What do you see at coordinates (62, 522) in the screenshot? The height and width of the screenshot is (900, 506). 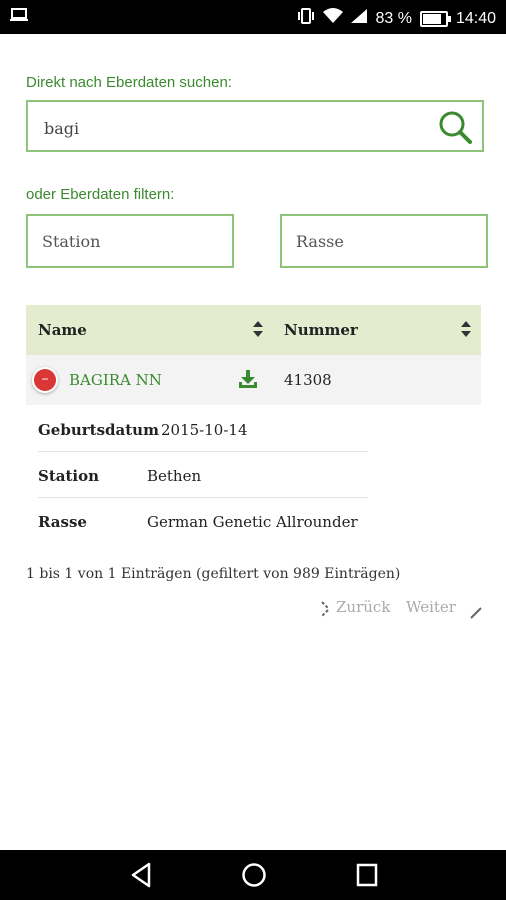 I see `detail-key: Rasse` at bounding box center [62, 522].